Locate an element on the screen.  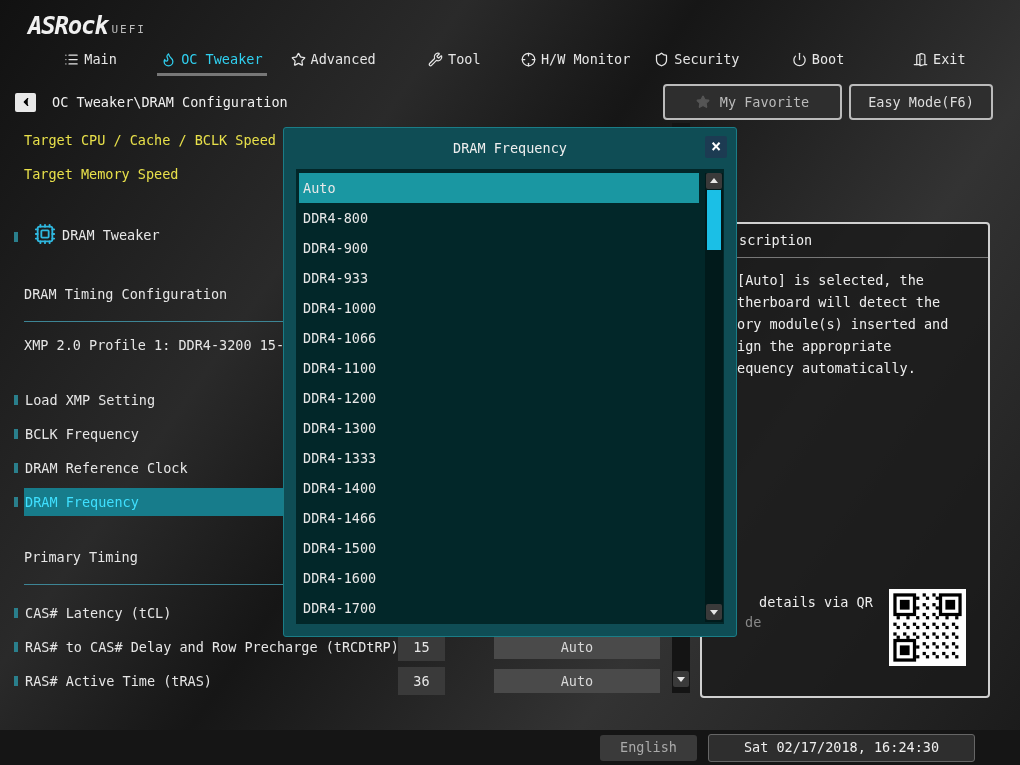
easy-mode-button: Easy Mode(F6) is located at coordinates (921, 102).